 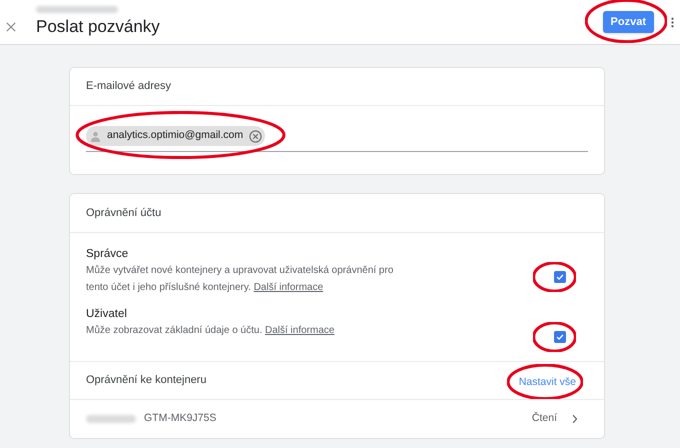 I want to click on role-name: Uživatel, so click(x=107, y=314).